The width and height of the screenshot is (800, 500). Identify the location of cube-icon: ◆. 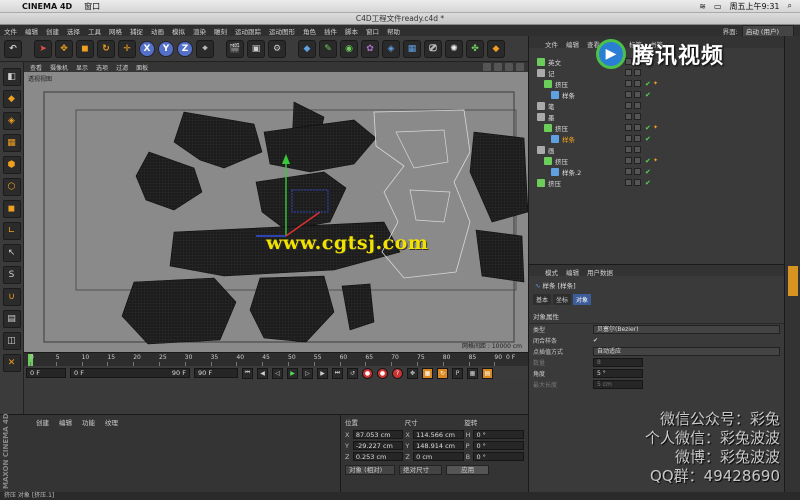
(307, 48).